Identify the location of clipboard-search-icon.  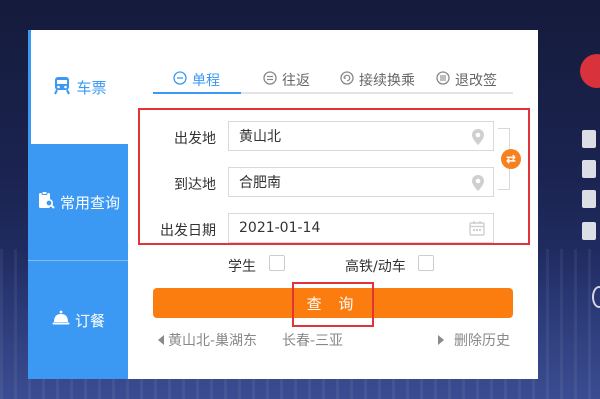
(46, 202).